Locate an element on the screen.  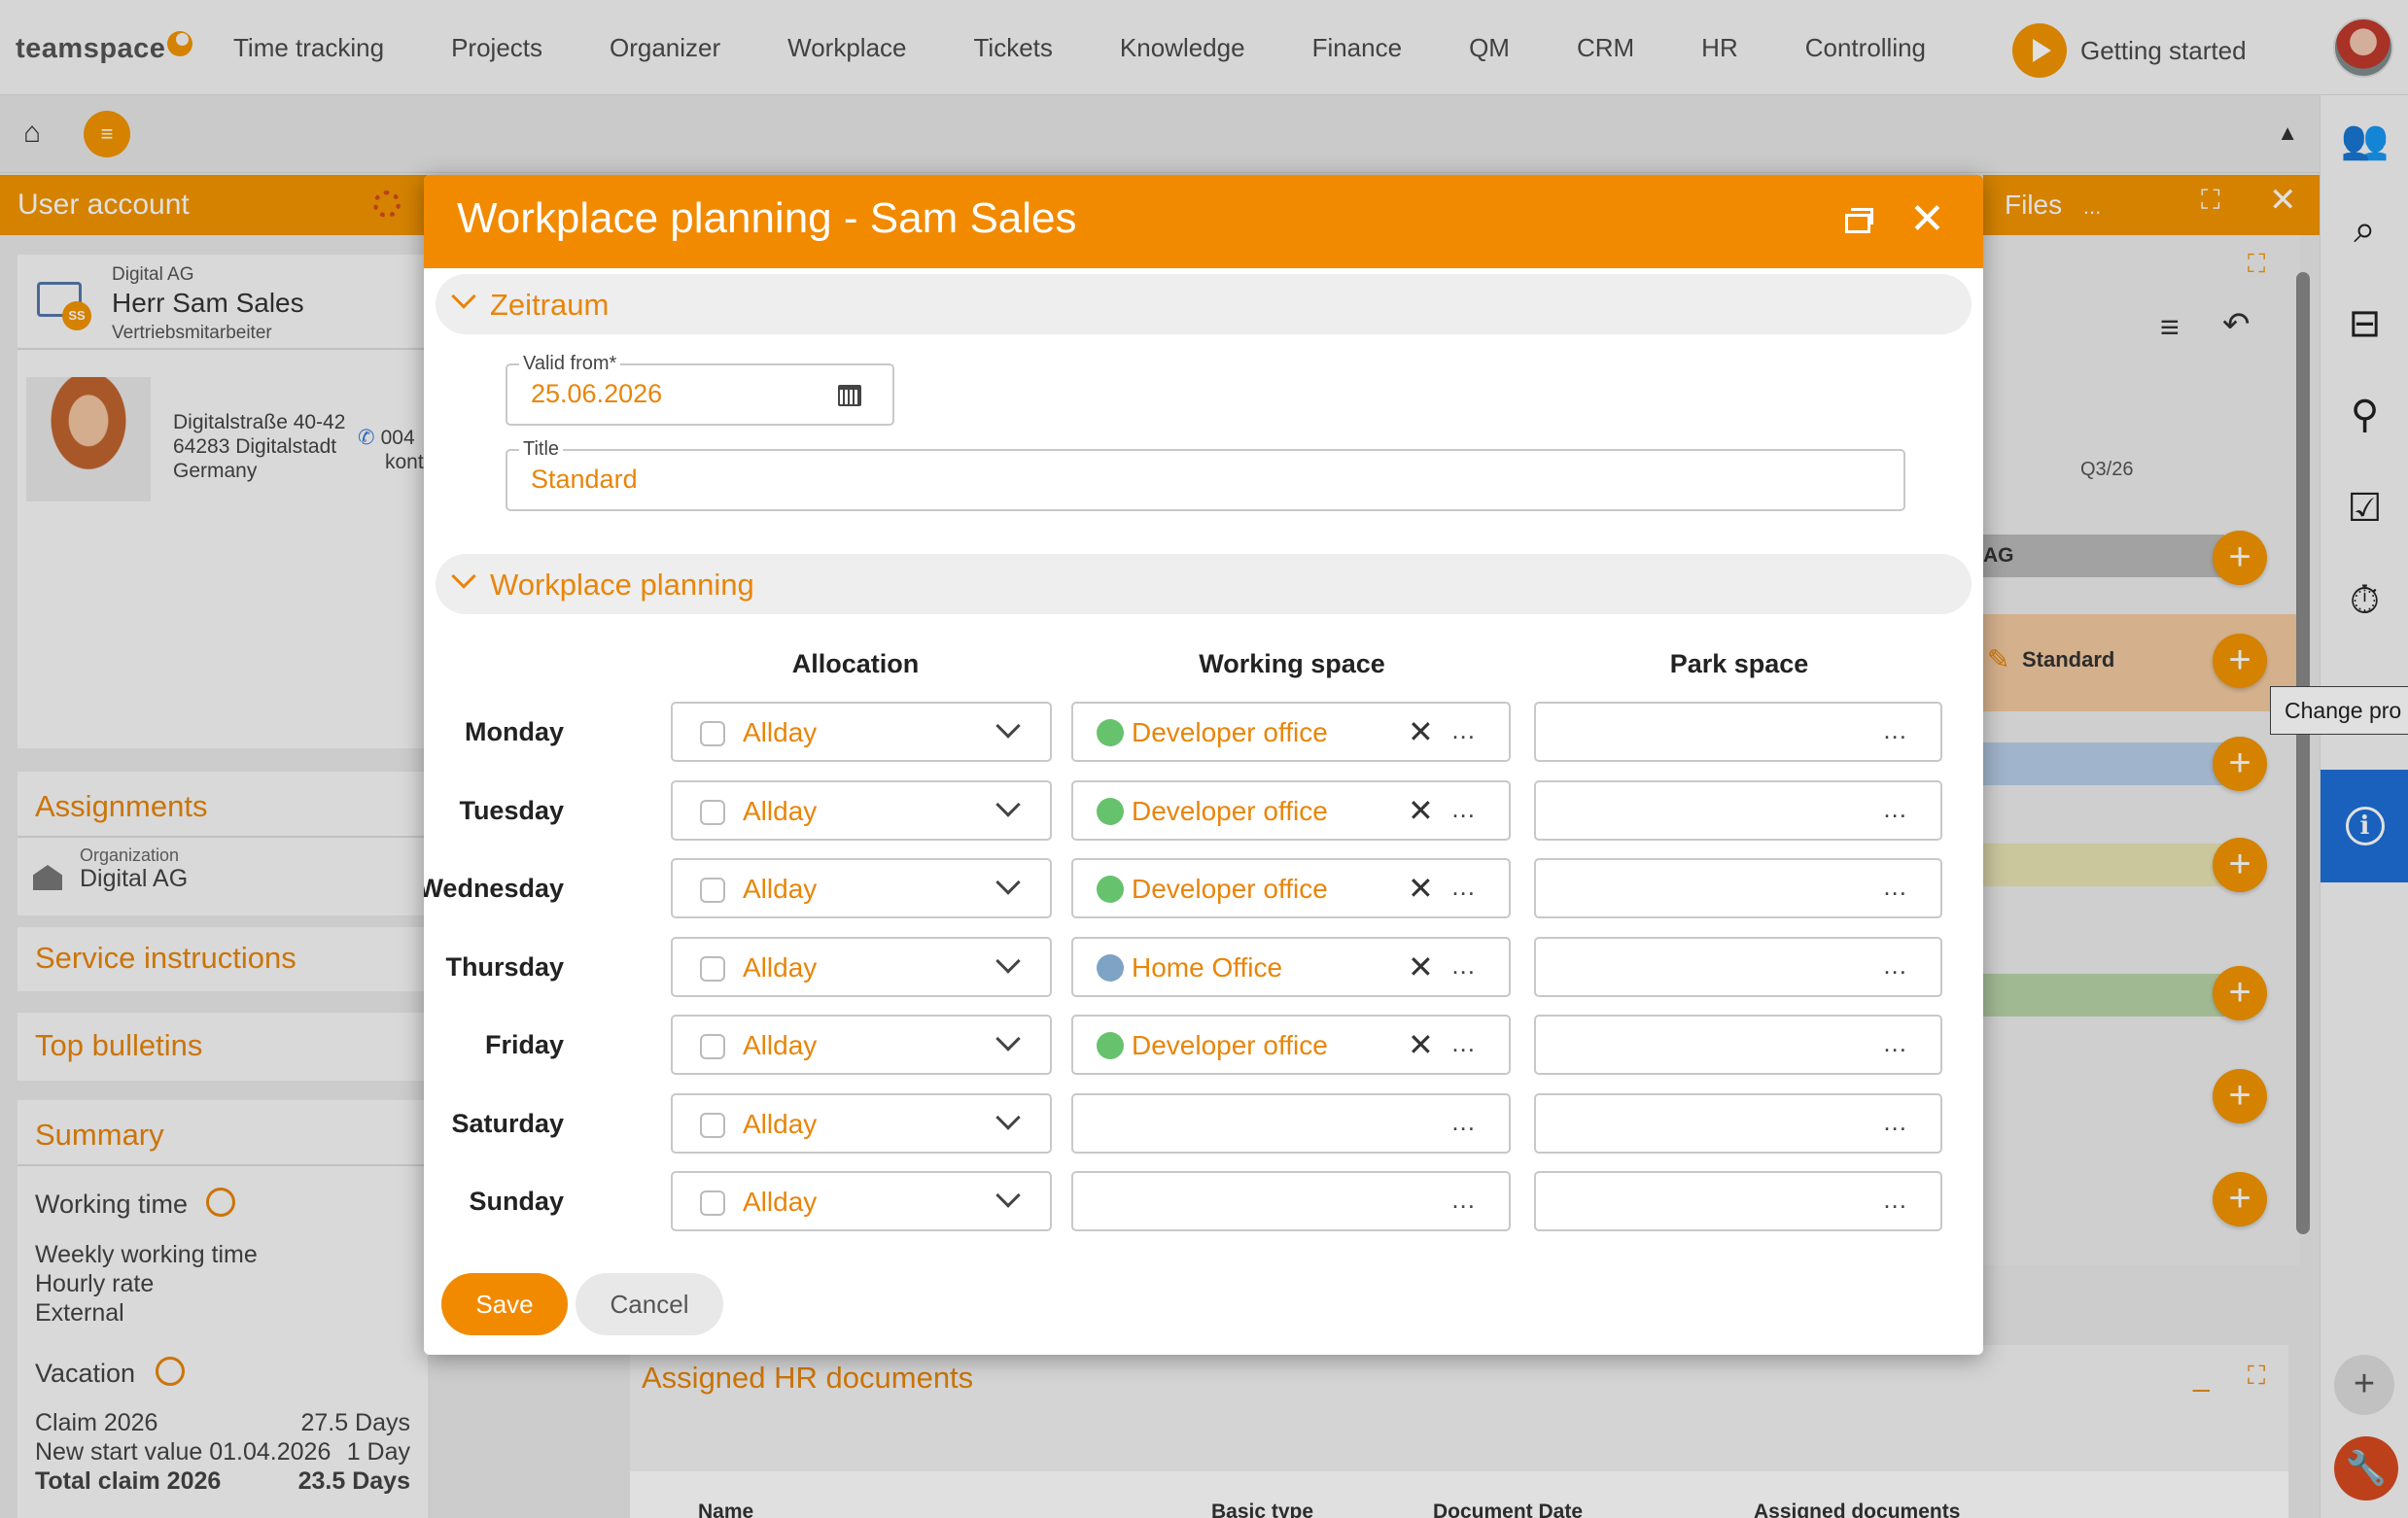
planning-section-title: Workplace planning is located at coordinates (622, 585).